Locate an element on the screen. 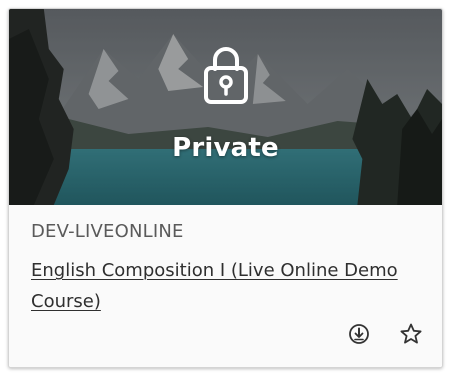  info-download-icon is located at coordinates (359, 334).